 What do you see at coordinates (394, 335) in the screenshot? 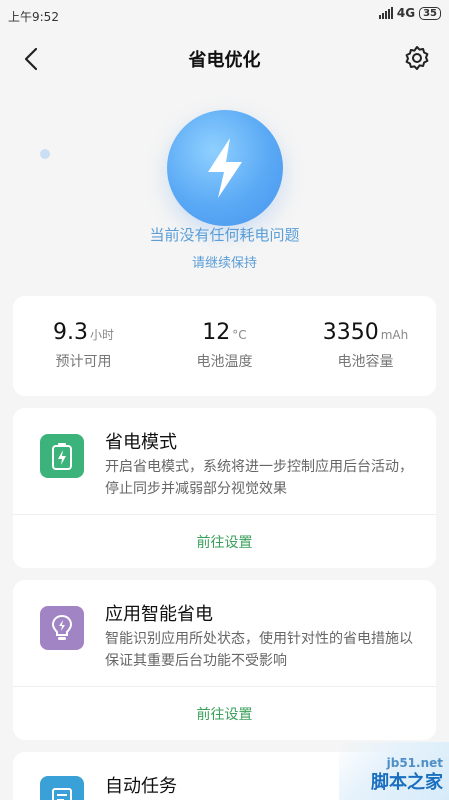
I see `stat-unit: mAh` at bounding box center [394, 335].